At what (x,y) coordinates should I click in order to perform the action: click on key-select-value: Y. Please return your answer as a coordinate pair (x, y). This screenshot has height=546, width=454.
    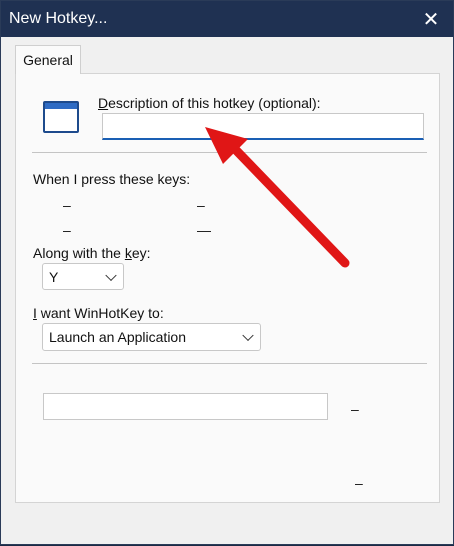
    Looking at the image, I should click on (54, 276).